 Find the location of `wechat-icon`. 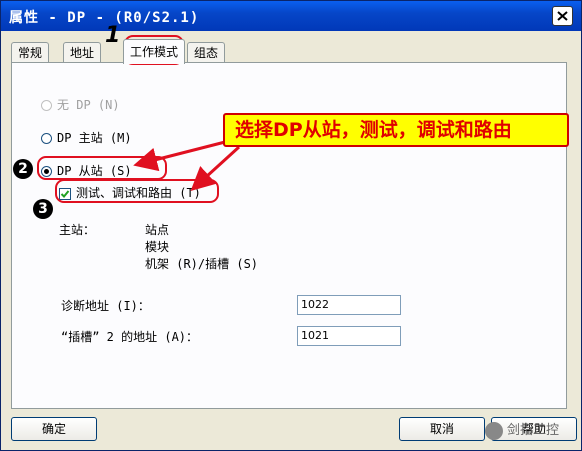

wechat-icon is located at coordinates (494, 430).